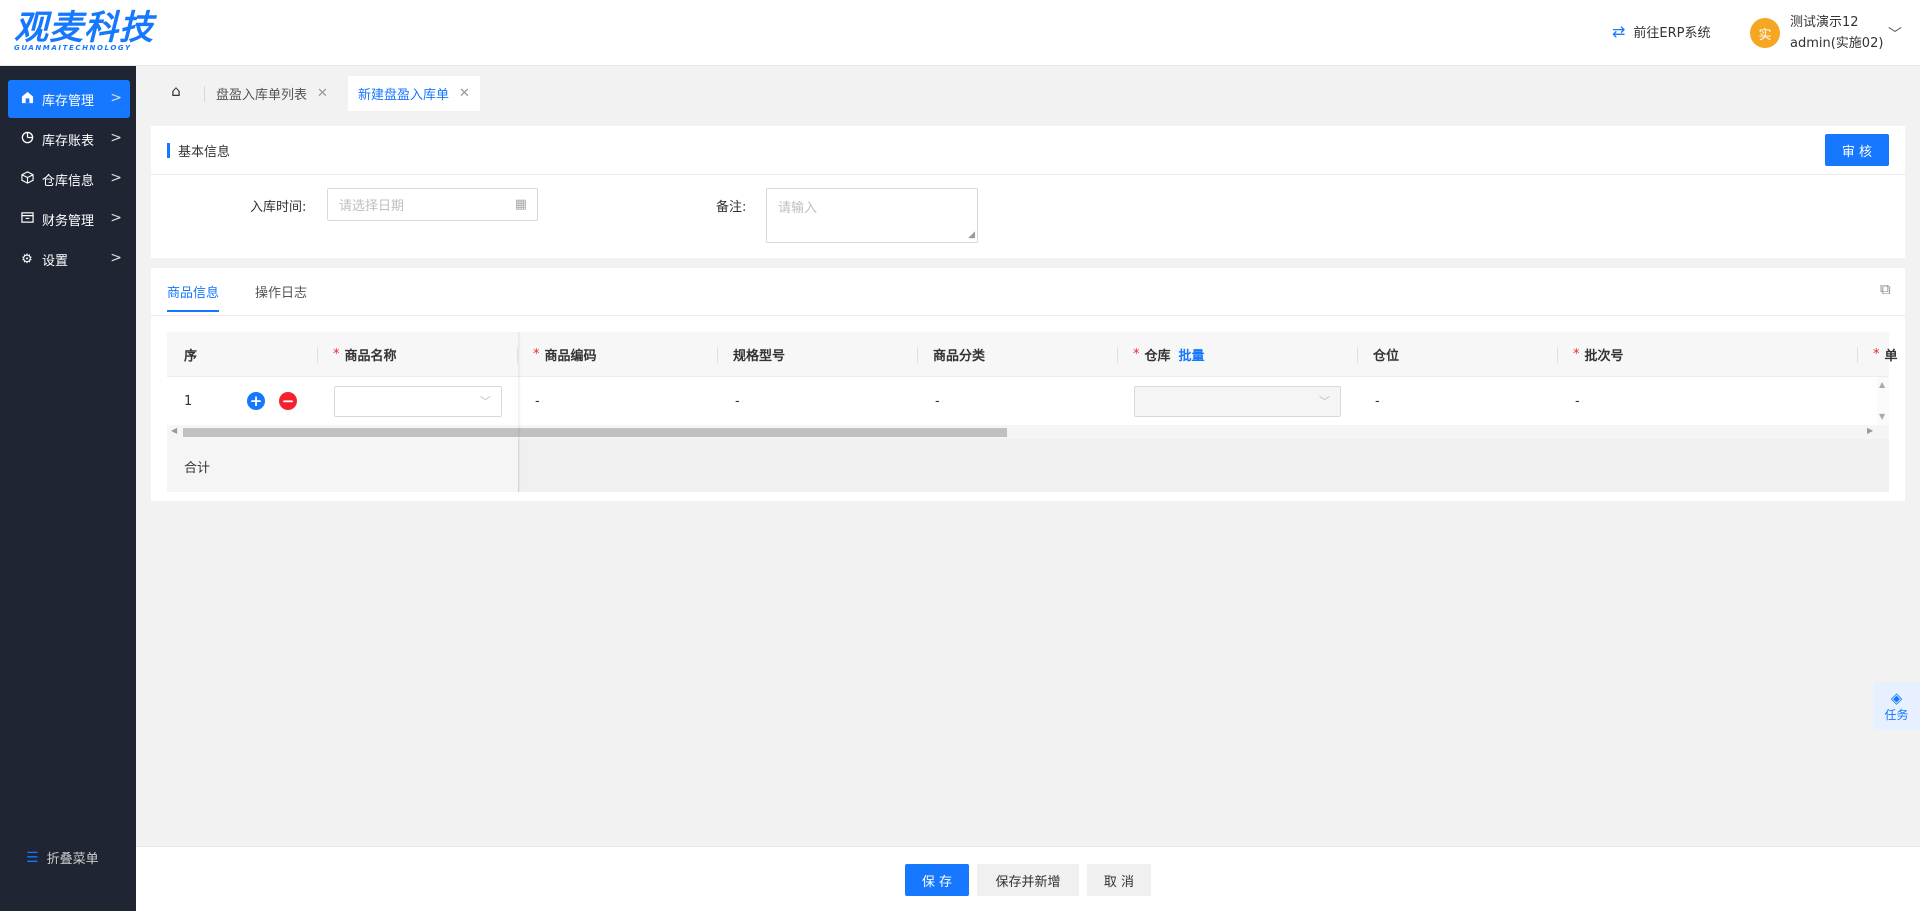 The width and height of the screenshot is (1920, 911). Describe the element at coordinates (1237, 401) in the screenshot. I see `warehouse-select: ﹀` at that location.